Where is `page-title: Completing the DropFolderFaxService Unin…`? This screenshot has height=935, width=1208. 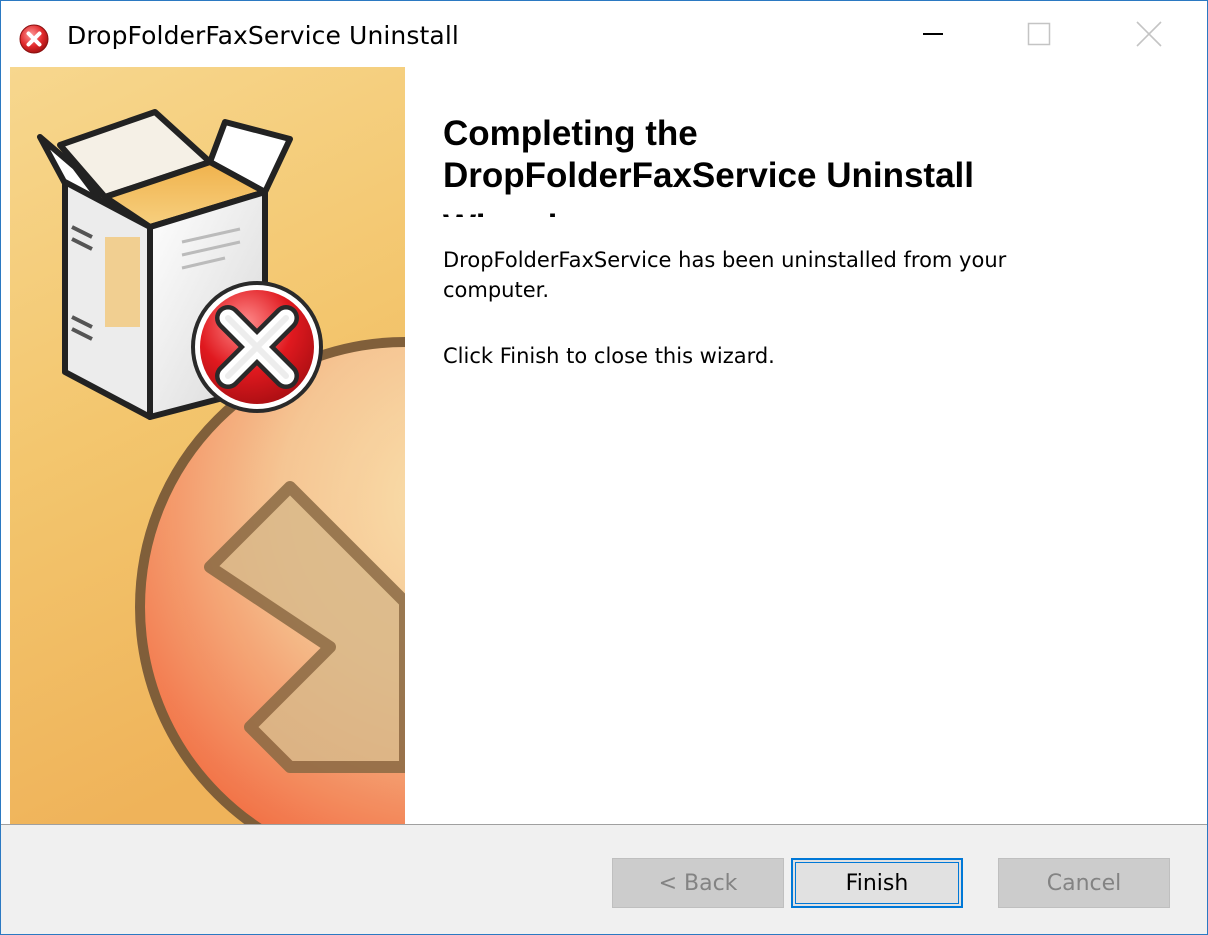
page-title: Completing the DropFolderFaxService Unin… is located at coordinates (813, 163).